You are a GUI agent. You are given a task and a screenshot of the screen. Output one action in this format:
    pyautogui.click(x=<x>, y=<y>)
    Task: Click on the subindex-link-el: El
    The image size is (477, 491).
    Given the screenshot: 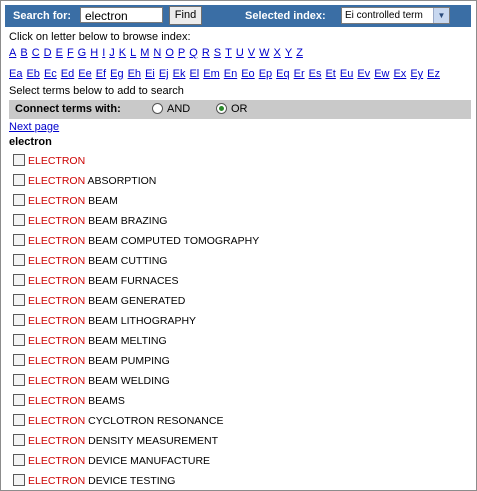 What is the action you would take?
    pyautogui.click(x=194, y=74)
    